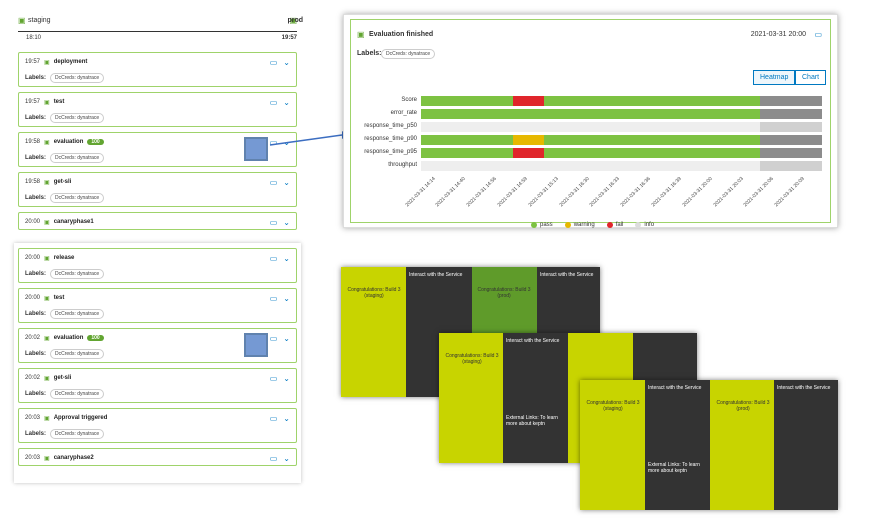  Describe the element at coordinates (774, 77) in the screenshot. I see `heatmap-button: Heatmap` at that location.